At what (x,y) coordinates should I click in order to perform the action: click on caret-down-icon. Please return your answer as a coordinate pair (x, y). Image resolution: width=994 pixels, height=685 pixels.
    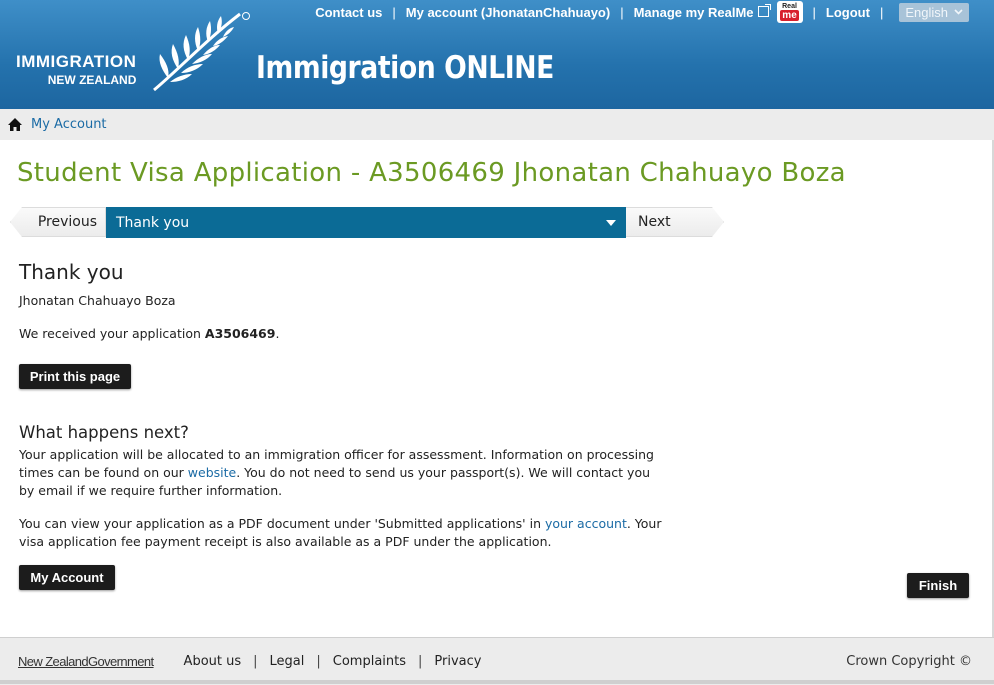
    Looking at the image, I should click on (611, 223).